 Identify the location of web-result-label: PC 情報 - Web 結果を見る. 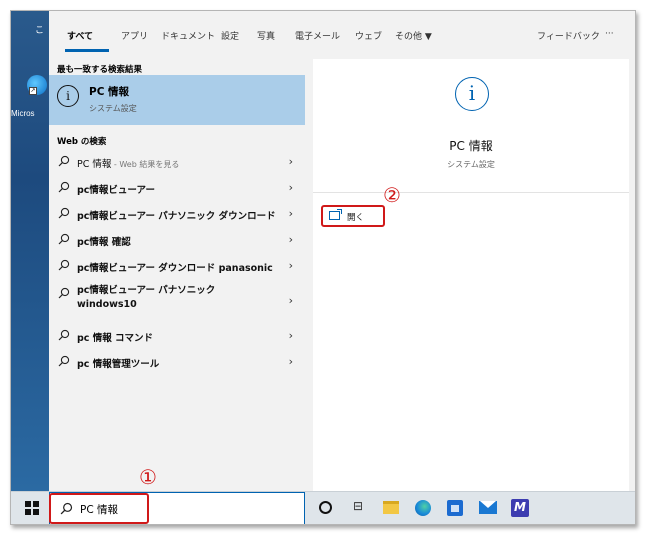
(128, 163).